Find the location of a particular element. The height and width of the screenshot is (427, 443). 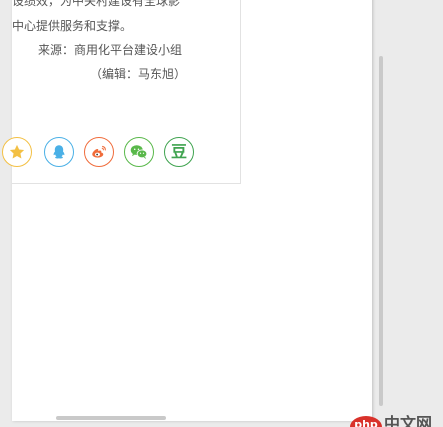

watermark-badge: php is located at coordinates (366, 421).